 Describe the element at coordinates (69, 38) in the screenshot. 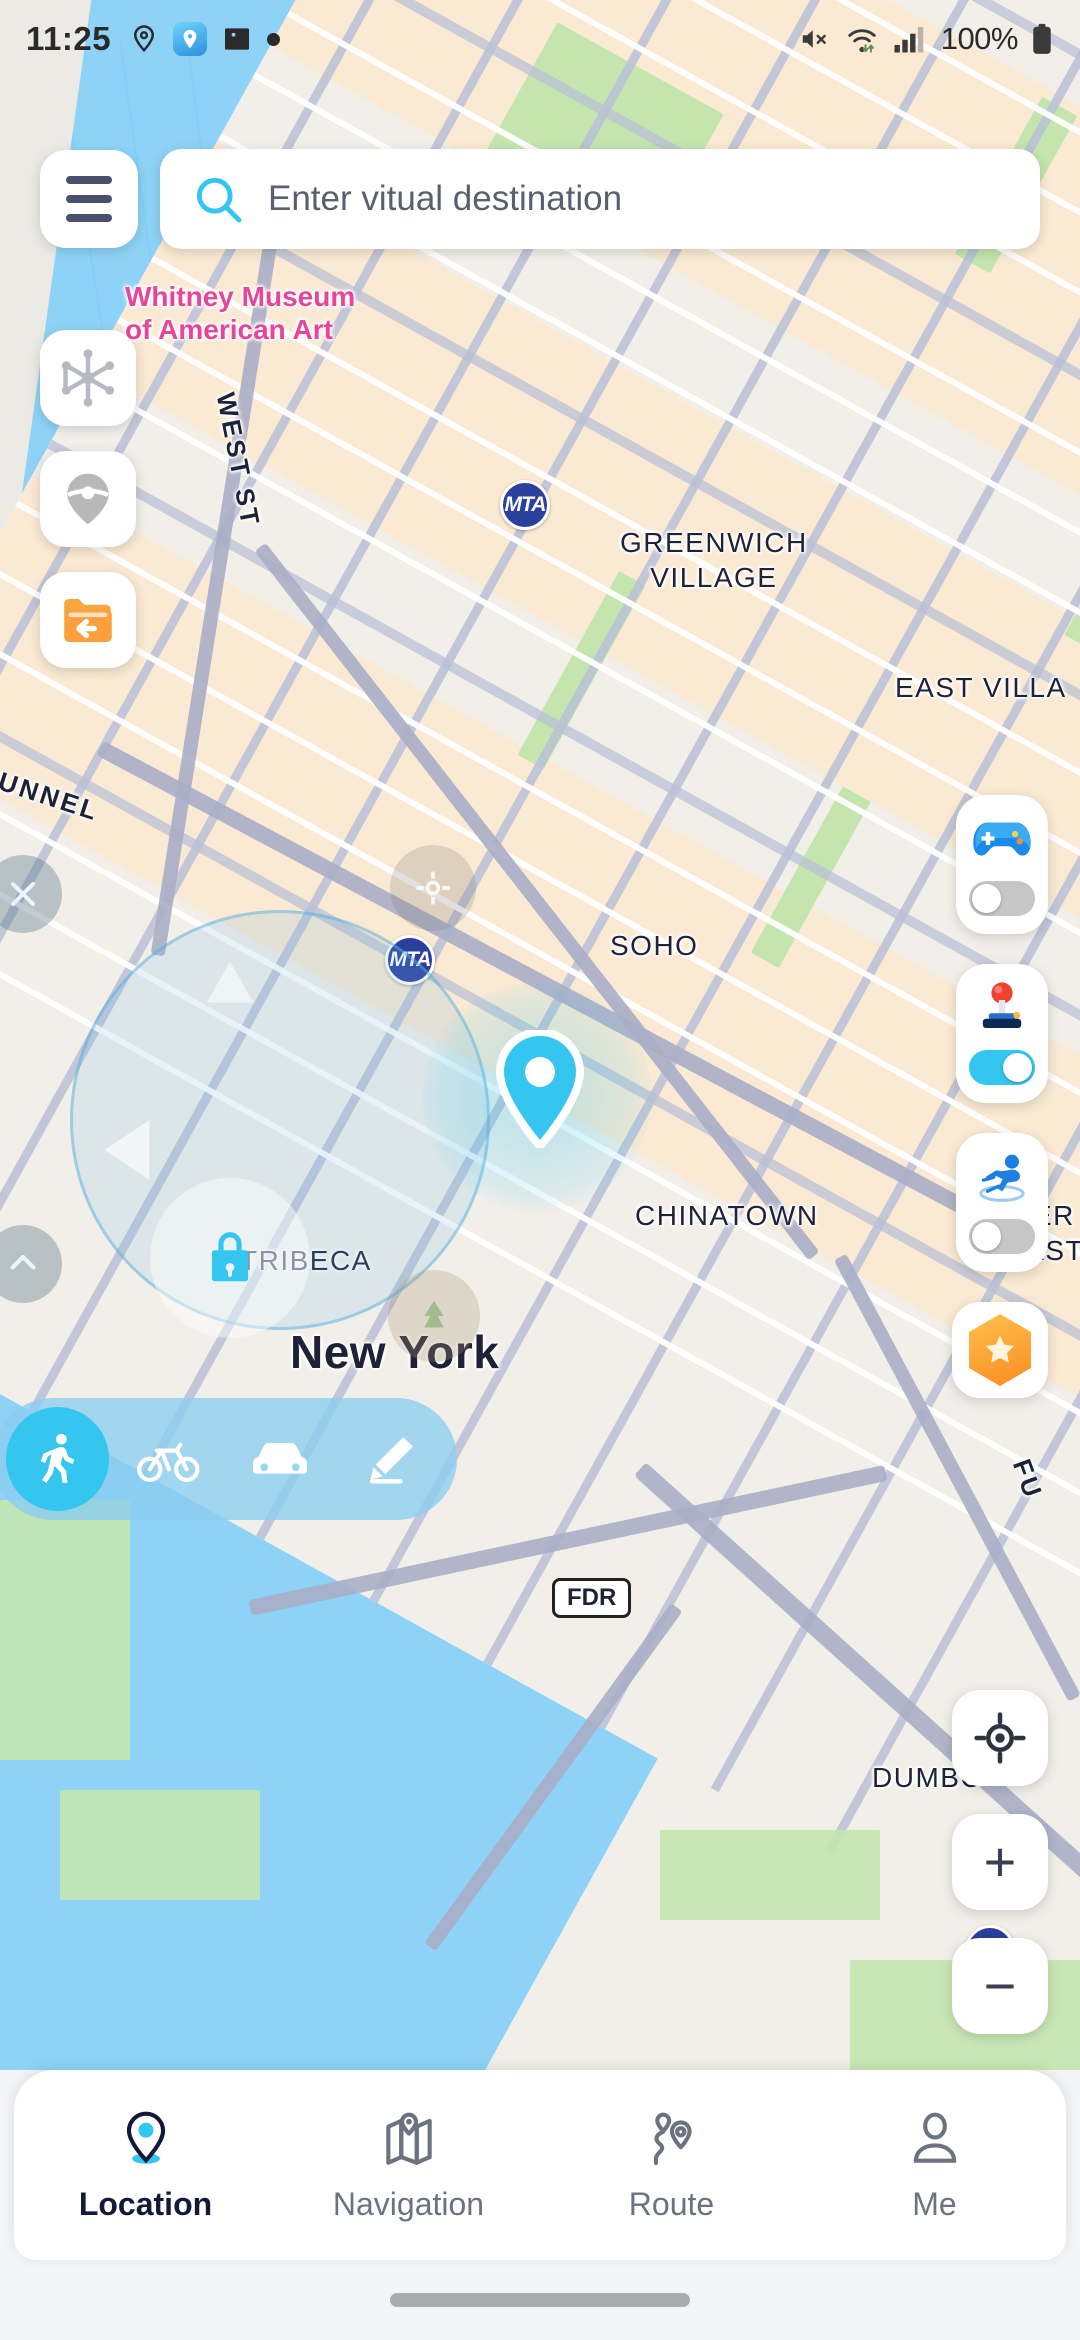

I see `status-time: 11:25` at that location.